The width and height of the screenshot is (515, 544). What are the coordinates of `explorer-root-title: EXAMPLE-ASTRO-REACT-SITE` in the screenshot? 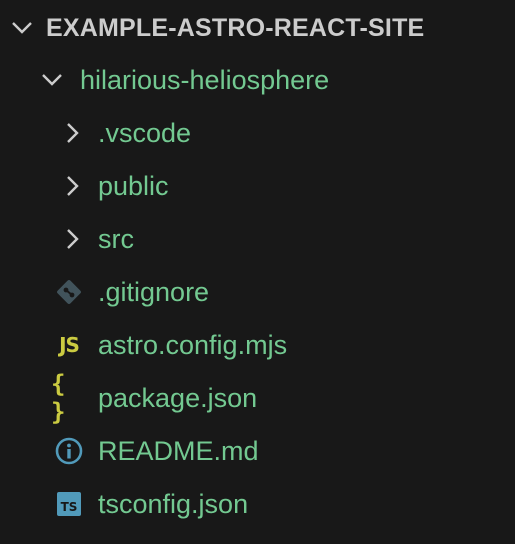 It's located at (235, 27).